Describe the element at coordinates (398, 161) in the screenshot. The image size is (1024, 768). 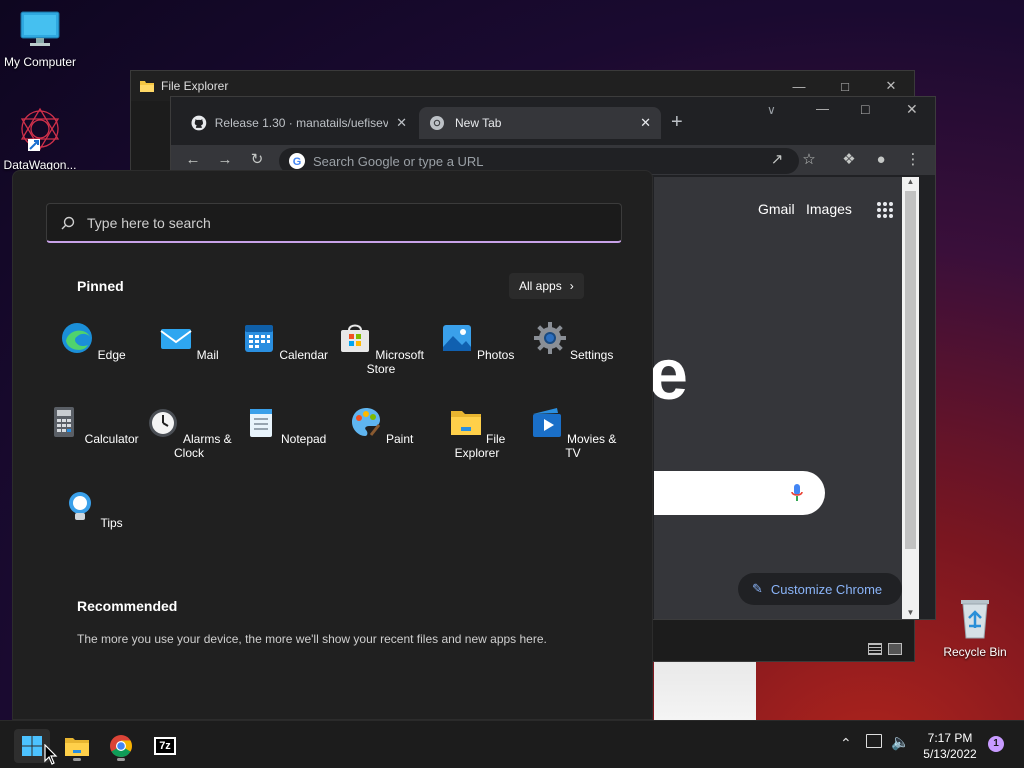
I see `omnibox-placeholder: Search Google or type a URL` at that location.